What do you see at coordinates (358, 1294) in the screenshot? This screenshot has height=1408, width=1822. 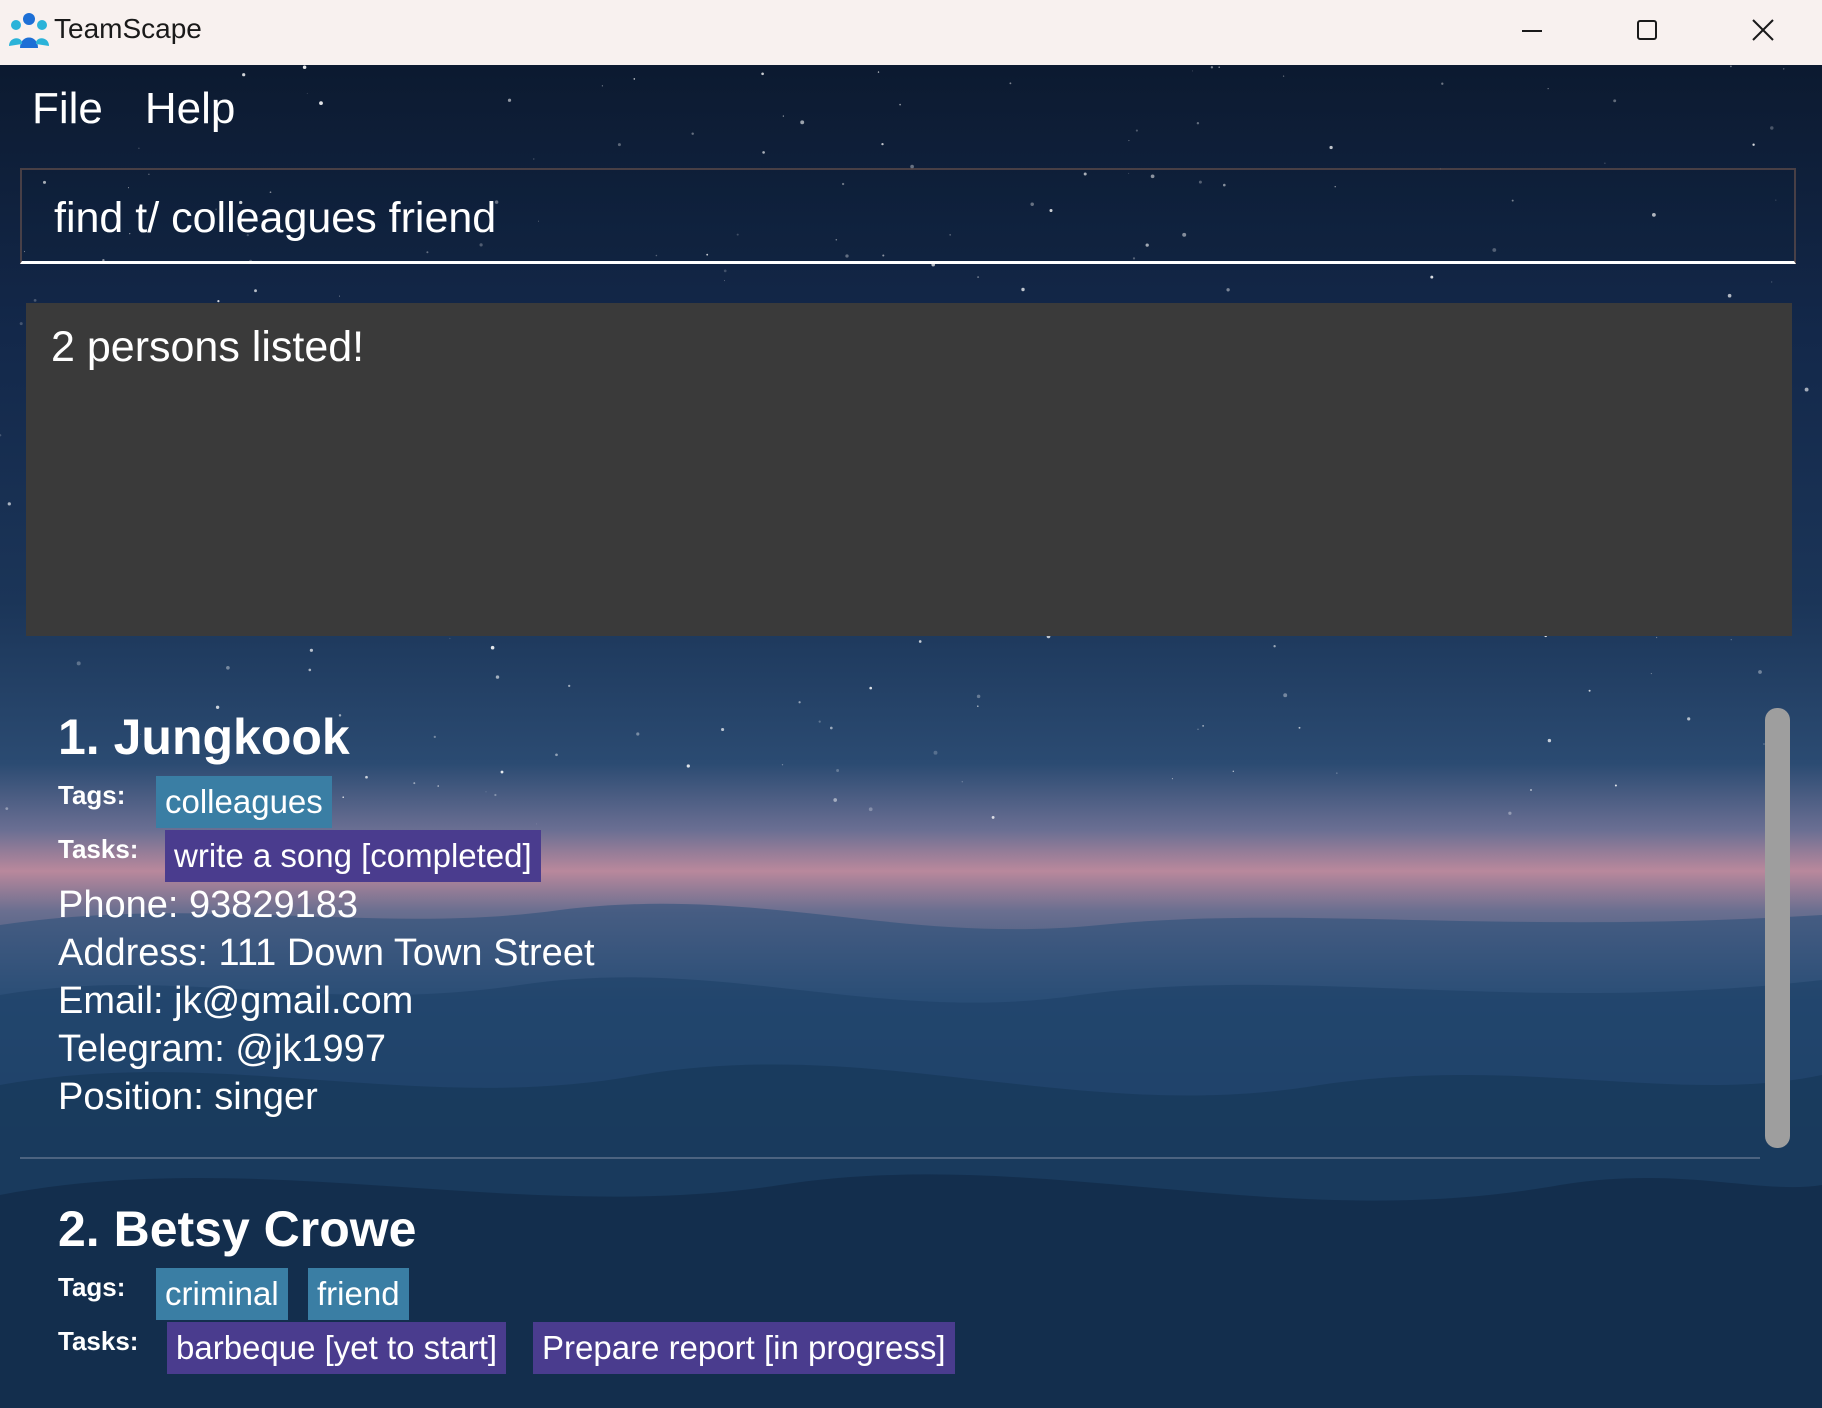 I see `tag-chip: friend` at bounding box center [358, 1294].